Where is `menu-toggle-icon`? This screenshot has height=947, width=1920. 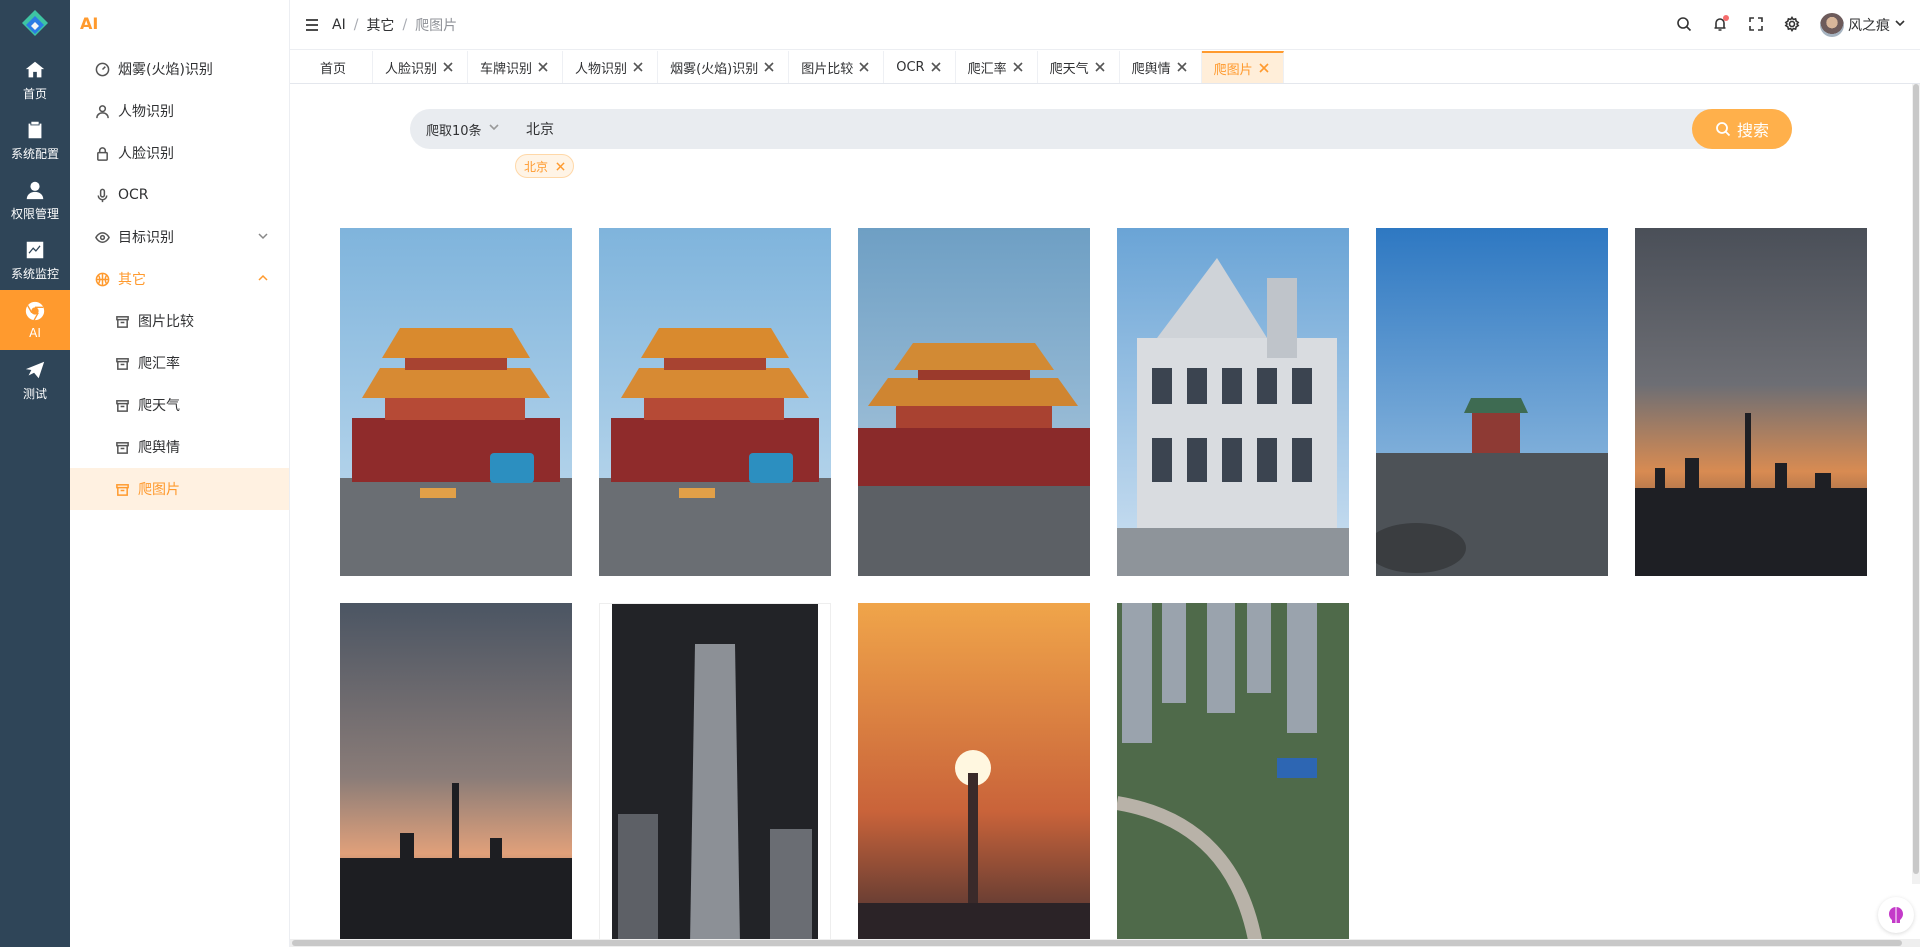 menu-toggle-icon is located at coordinates (312, 25).